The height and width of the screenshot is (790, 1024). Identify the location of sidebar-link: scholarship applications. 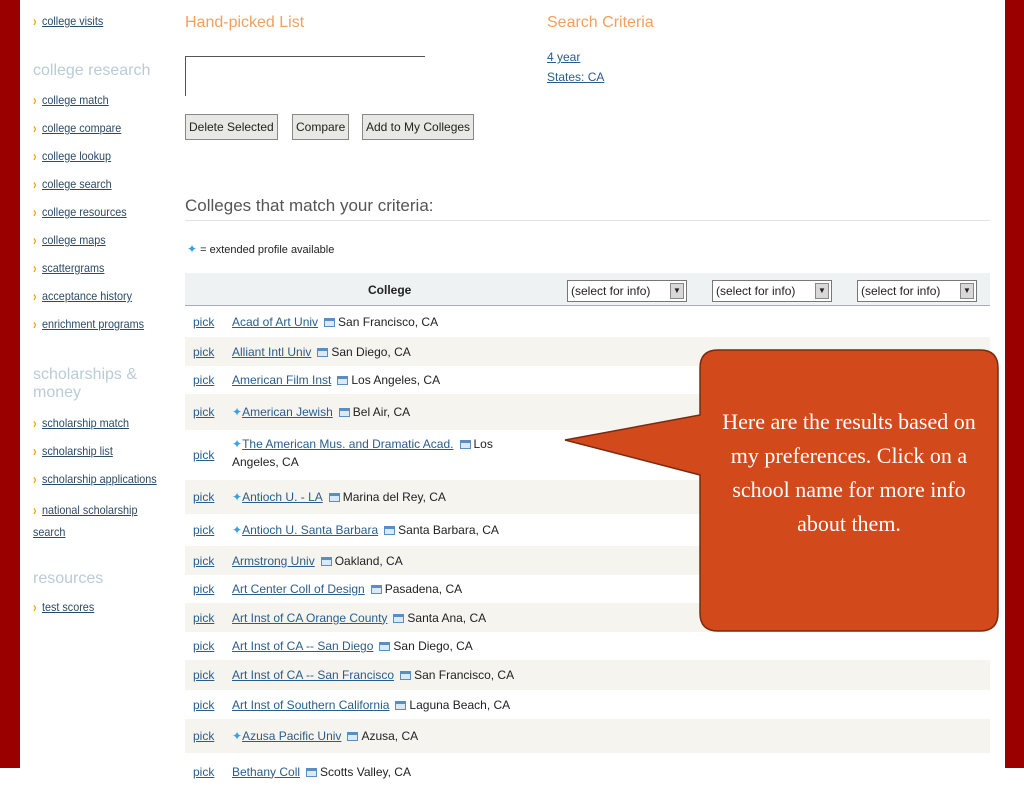
(99, 479).